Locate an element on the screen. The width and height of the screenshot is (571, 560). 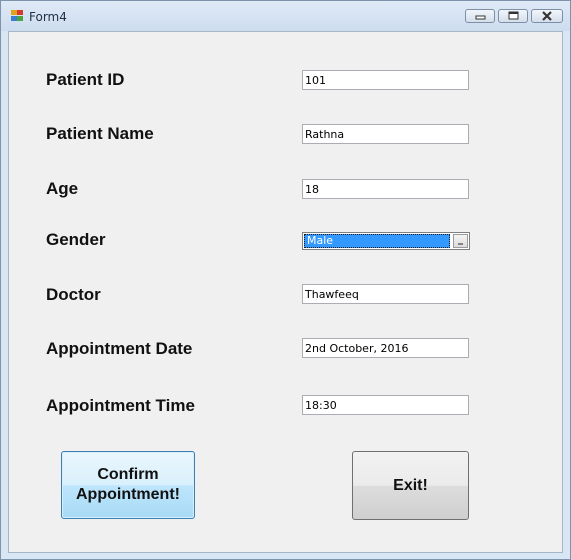
gender-label: Gender is located at coordinates (76, 239).